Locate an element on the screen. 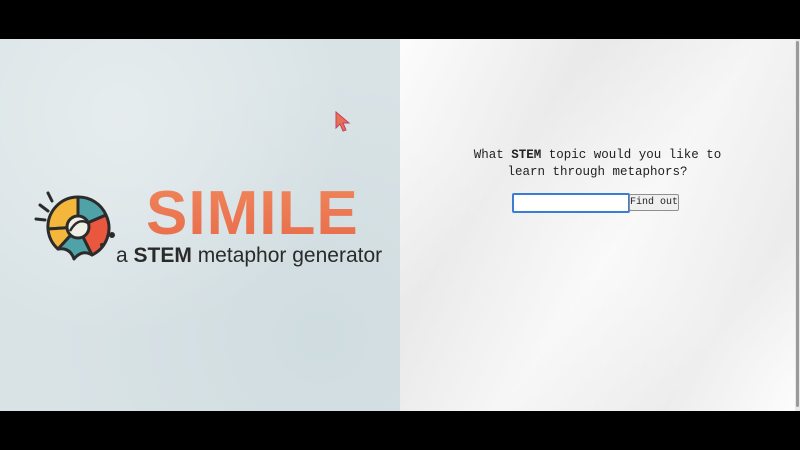 Image resolution: width=800 pixels, height=450 pixels. simile-logo-icon is located at coordinates (74, 226).